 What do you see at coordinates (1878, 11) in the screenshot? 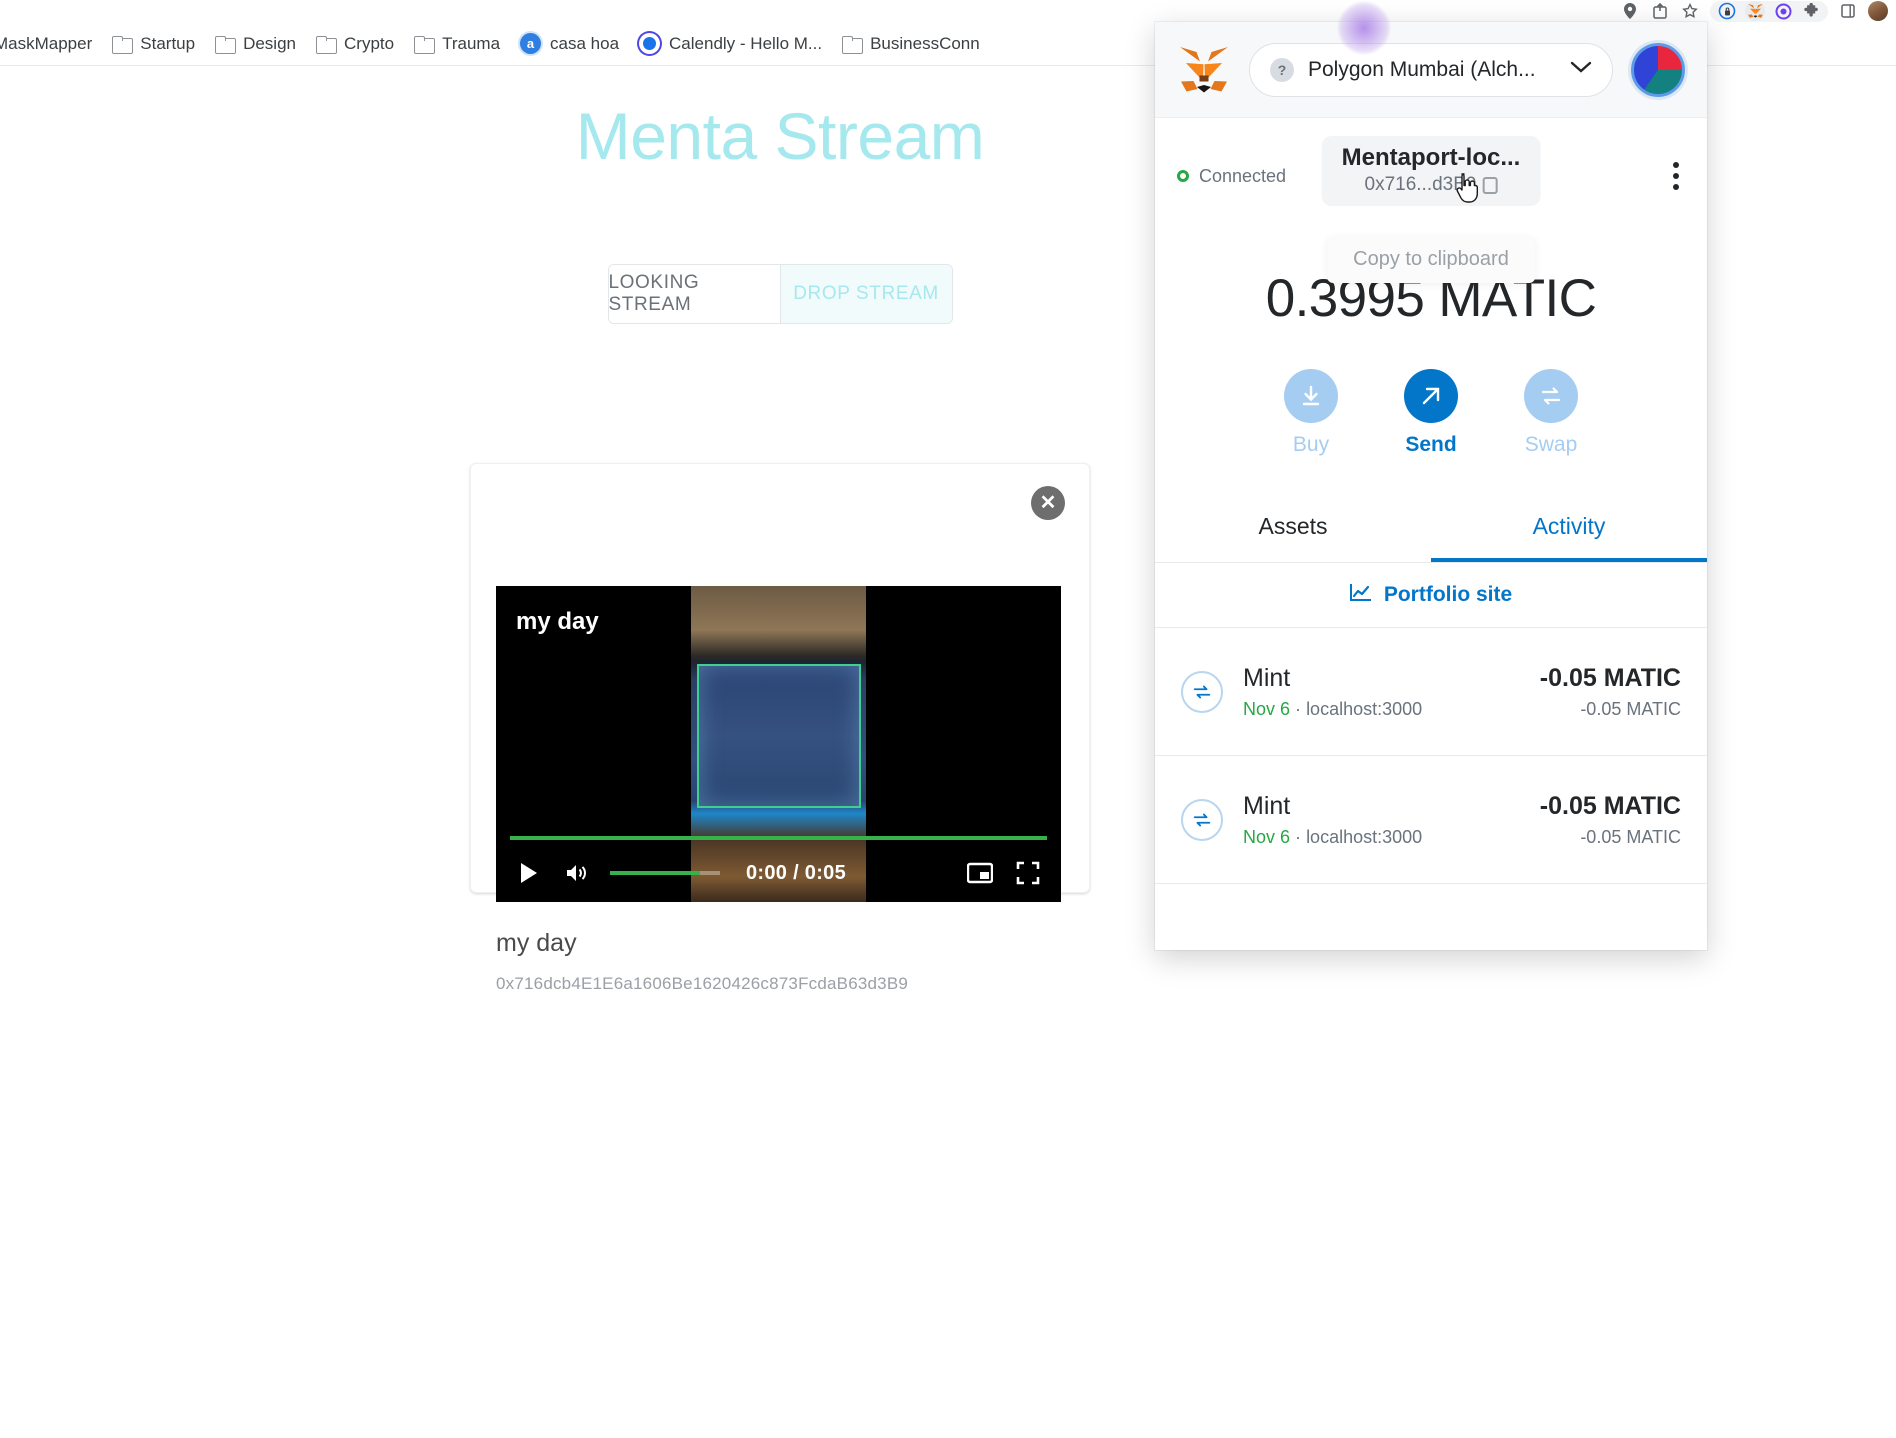
I see `avatar` at bounding box center [1878, 11].